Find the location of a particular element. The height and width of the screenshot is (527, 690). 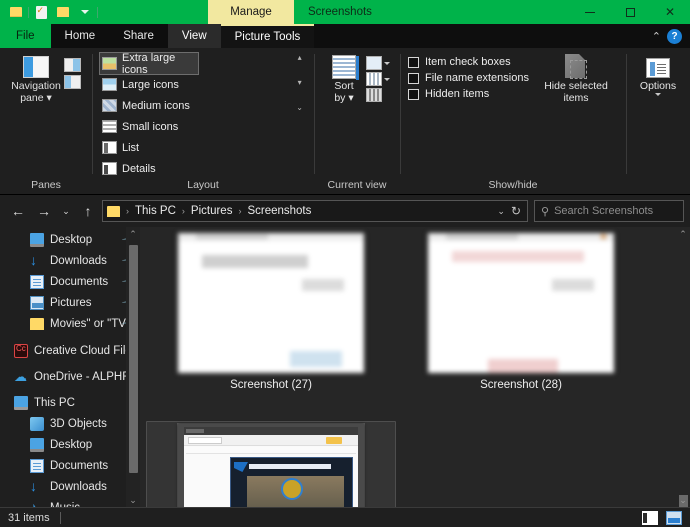

medium-icons-icon is located at coordinates (109, 105).